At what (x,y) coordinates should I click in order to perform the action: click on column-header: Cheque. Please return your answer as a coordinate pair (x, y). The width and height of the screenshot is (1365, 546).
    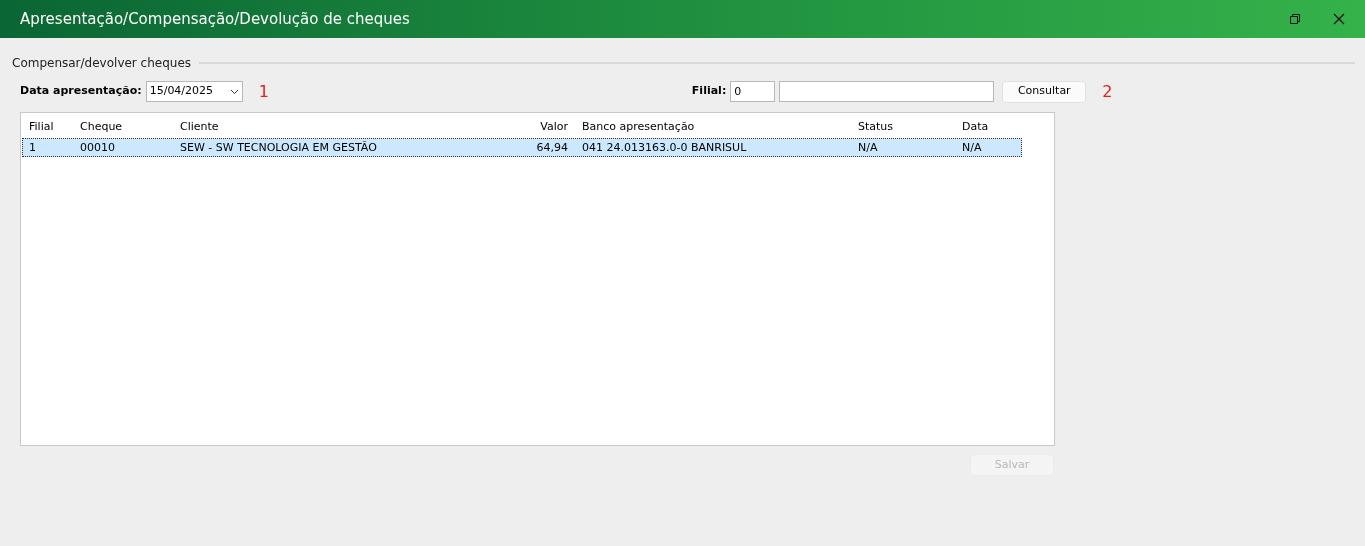
    Looking at the image, I should click on (123, 125).